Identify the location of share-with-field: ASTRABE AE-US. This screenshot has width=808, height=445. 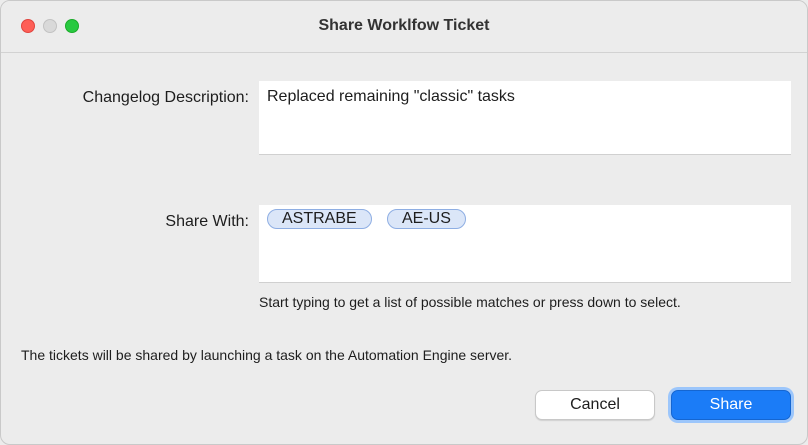
(525, 244).